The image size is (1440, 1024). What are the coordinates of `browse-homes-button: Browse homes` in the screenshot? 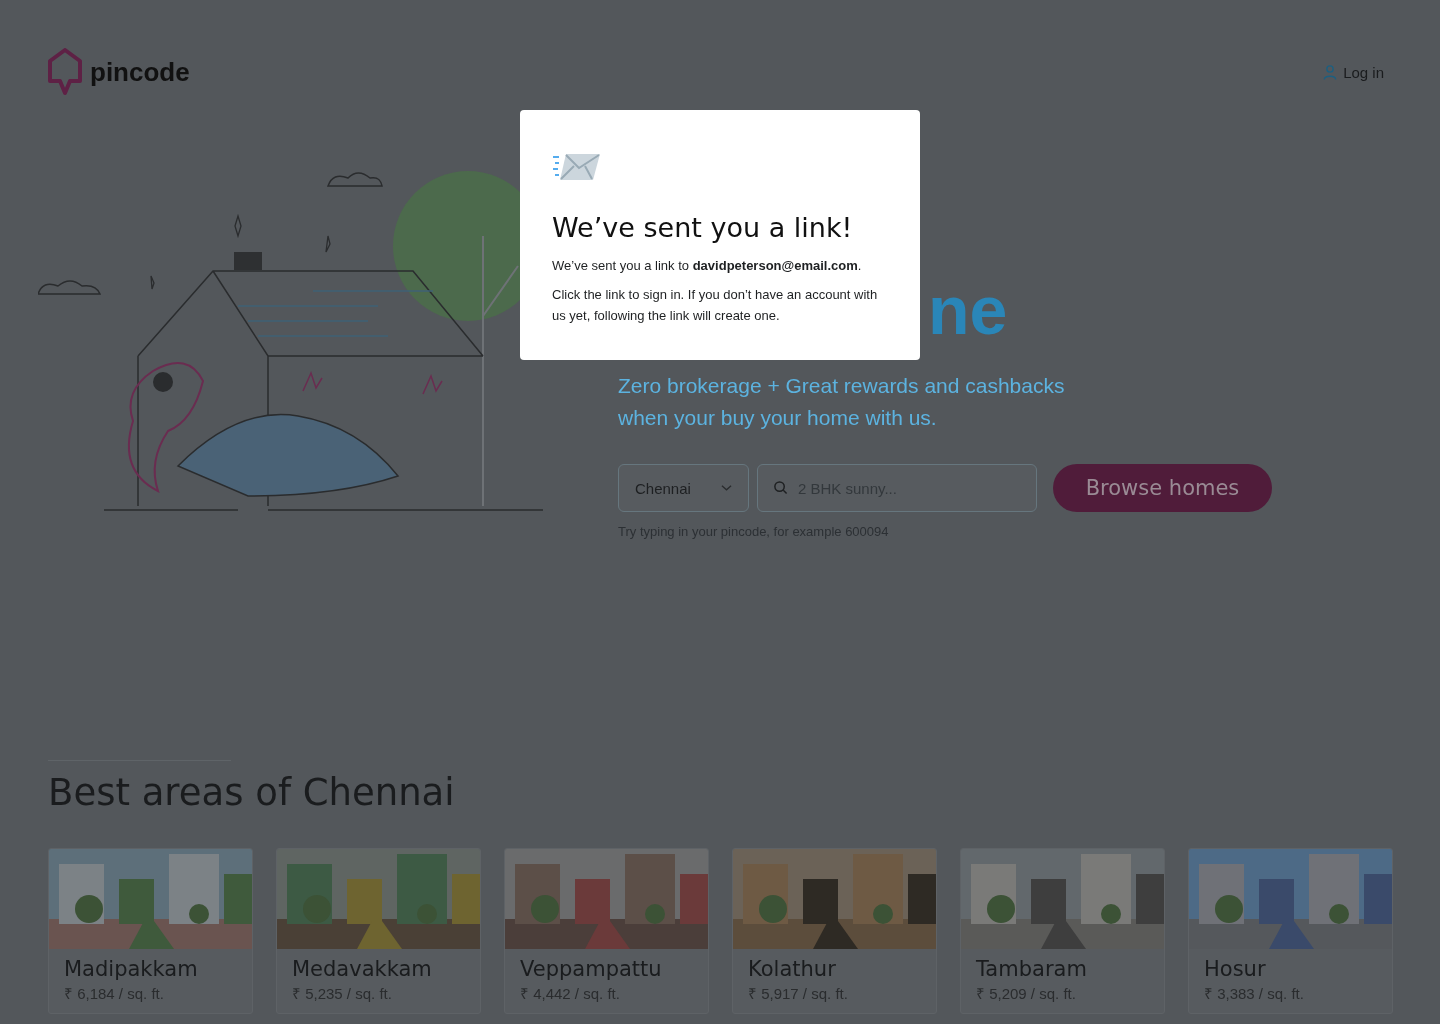 It's located at (1162, 488).